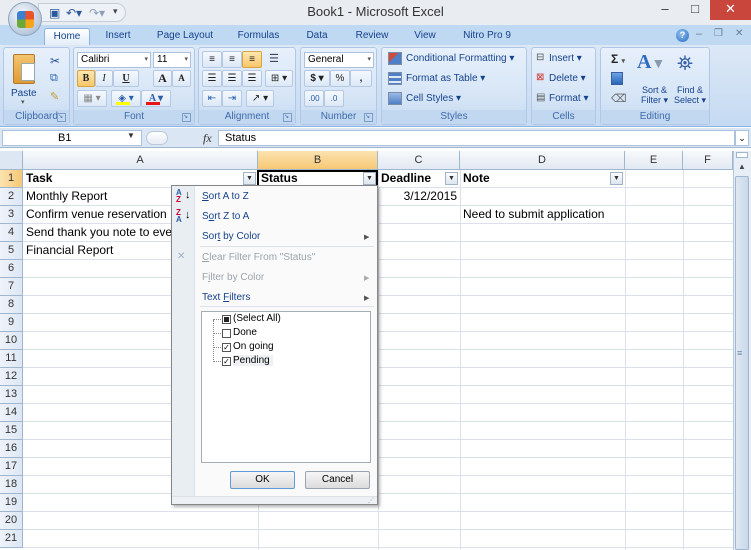 This screenshot has width=751, height=550. I want to click on doc-close-button: ✕, so click(739, 33).